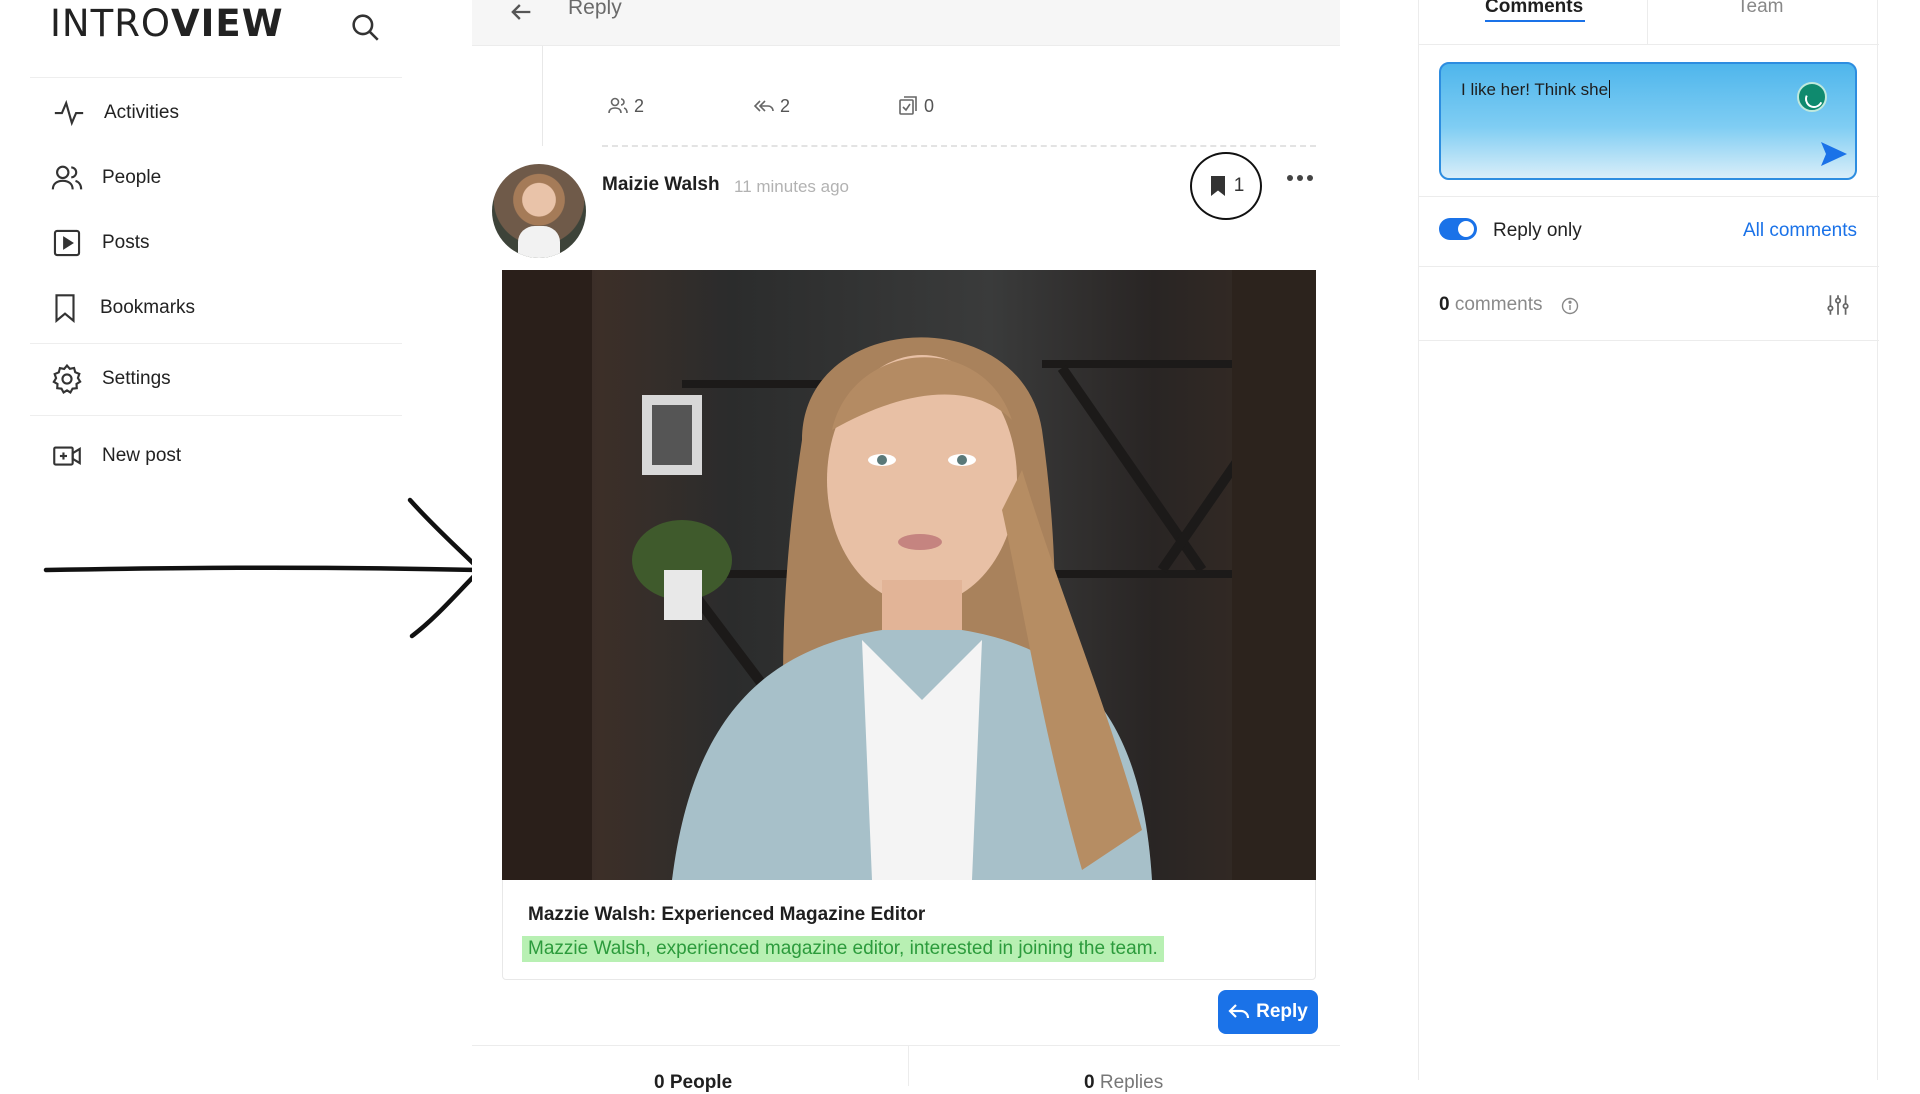  What do you see at coordinates (126, 242) in the screenshot?
I see `sidebar-item-label: Posts` at bounding box center [126, 242].